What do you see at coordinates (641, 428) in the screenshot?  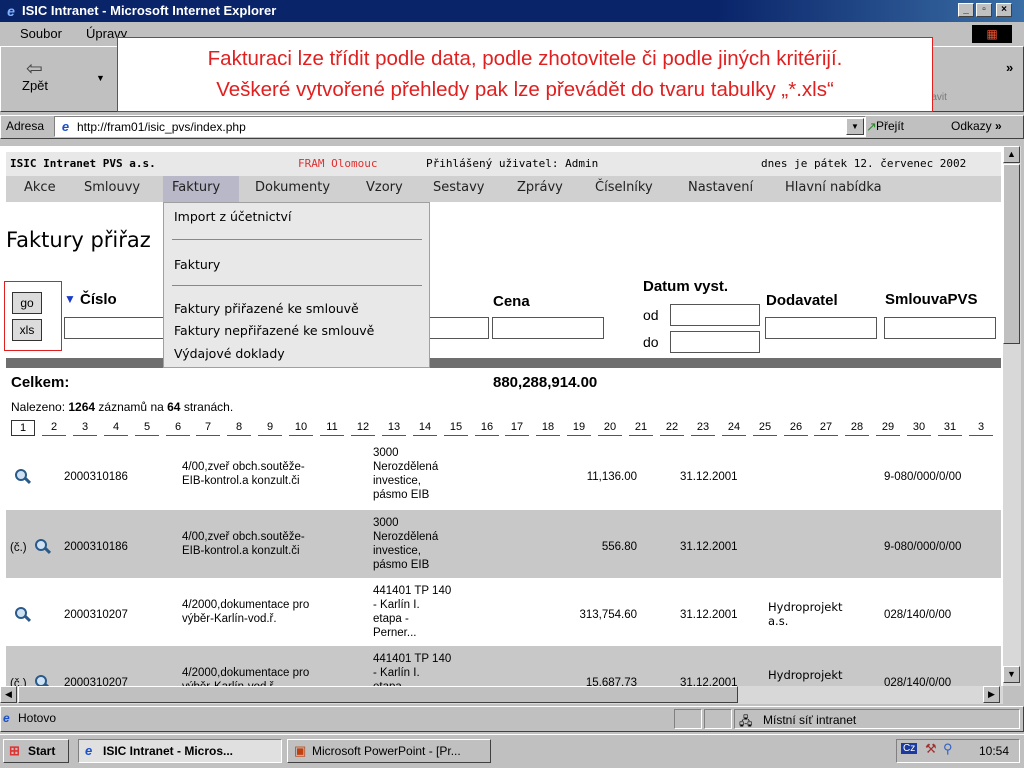 I see `page-link: 21` at bounding box center [641, 428].